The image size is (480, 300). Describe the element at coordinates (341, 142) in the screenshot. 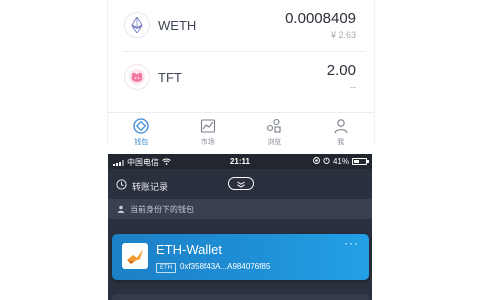

I see `tab-label: 我` at that location.